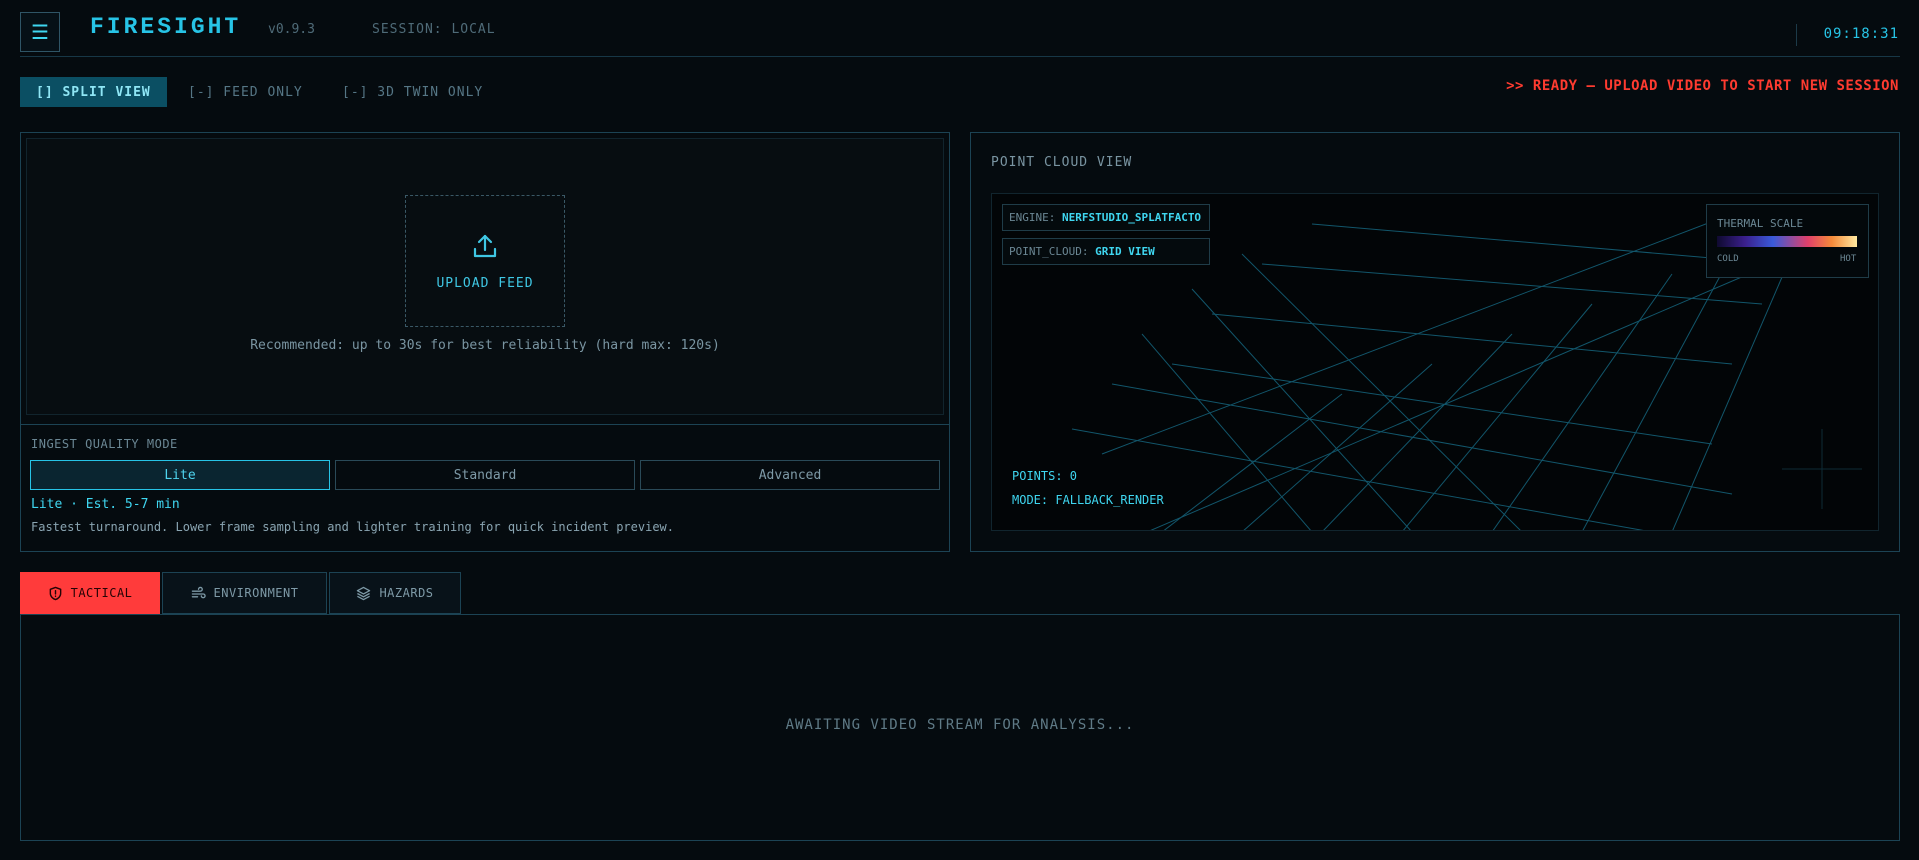 This screenshot has height=860, width=1919. Describe the element at coordinates (485, 424) in the screenshot. I see `quality-divider` at that location.